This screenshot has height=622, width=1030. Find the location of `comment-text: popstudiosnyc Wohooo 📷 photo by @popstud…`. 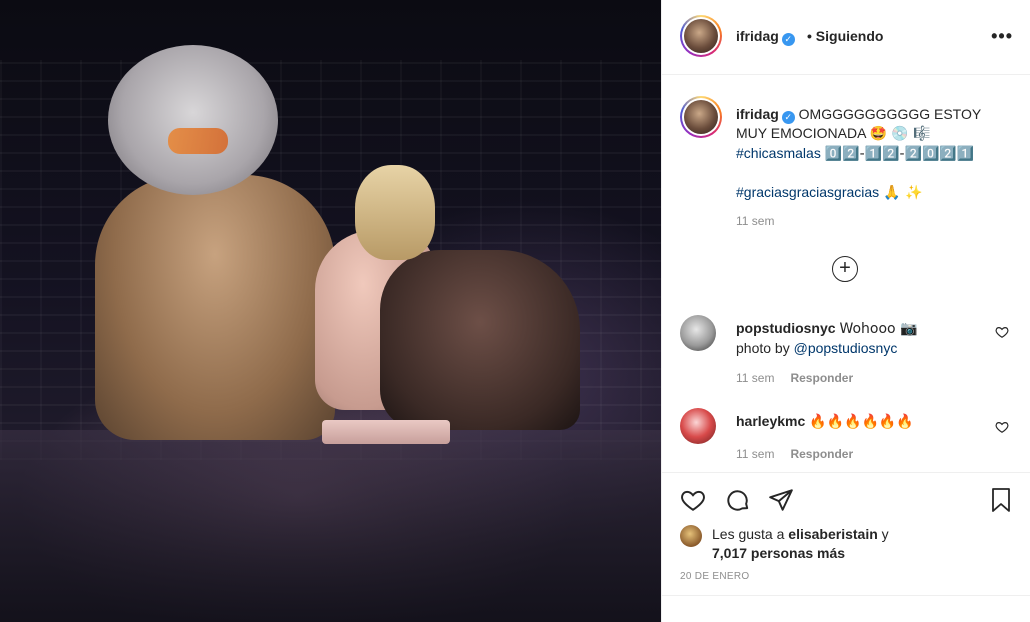

comment-text: popstudiosnyc Wohooo 📷 photo by @popstud… is located at coordinates (827, 338).